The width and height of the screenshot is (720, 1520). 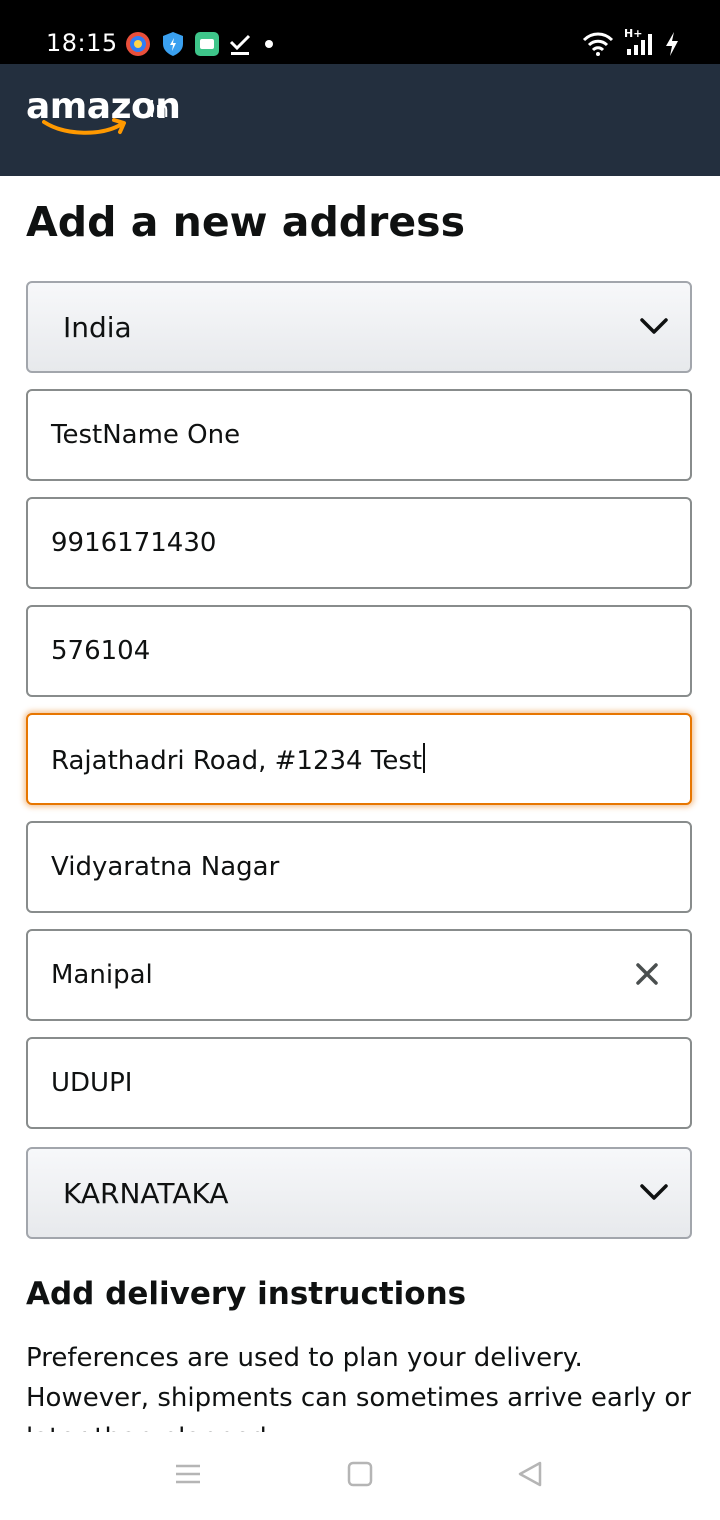 I want to click on full-name-input: TestName One, so click(x=359, y=435).